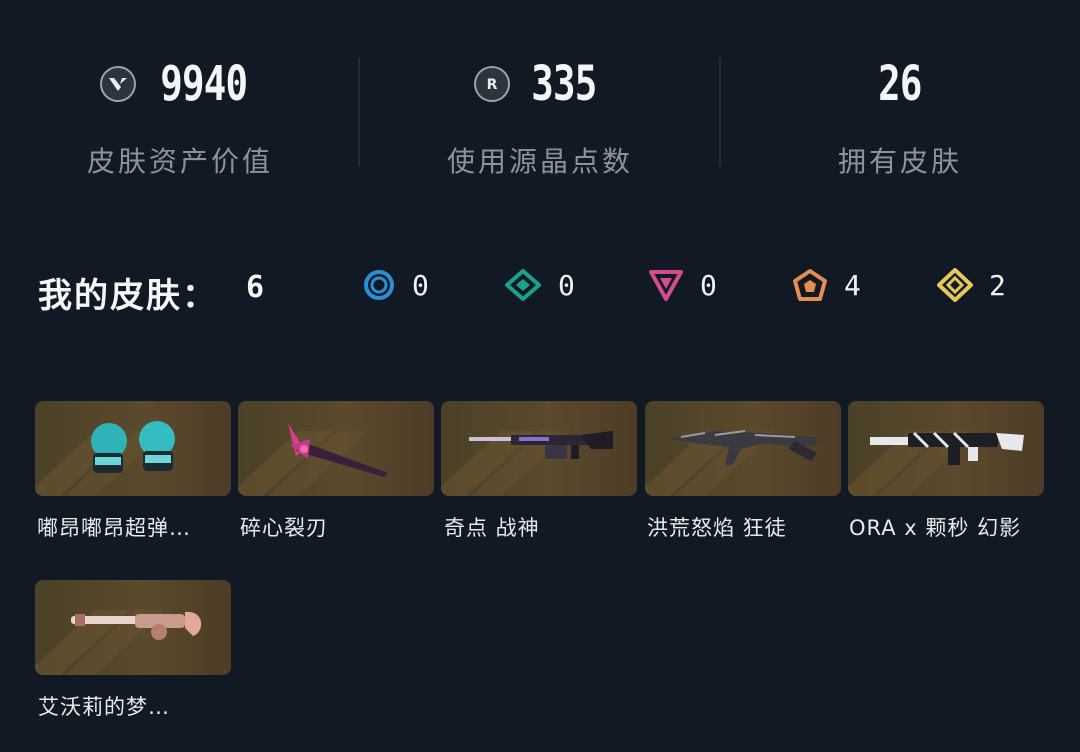  What do you see at coordinates (708, 285) in the screenshot?
I see `tier-premium-count: 0` at bounding box center [708, 285].